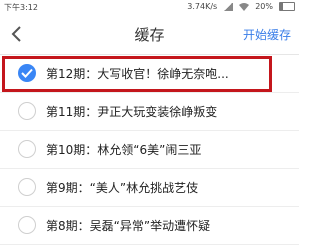 This screenshot has height=245, width=320. I want to click on episode-title: 第10期：林允领“6美”闹三亚, so click(124, 150).